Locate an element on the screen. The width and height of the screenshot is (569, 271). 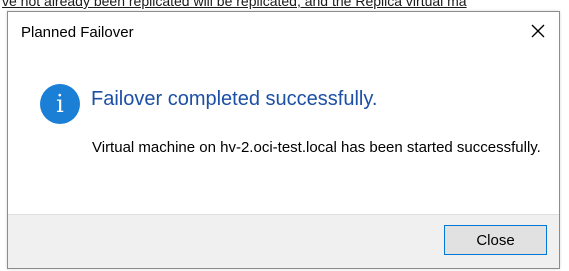
info-icon-glyph: i is located at coordinates (60, 104).